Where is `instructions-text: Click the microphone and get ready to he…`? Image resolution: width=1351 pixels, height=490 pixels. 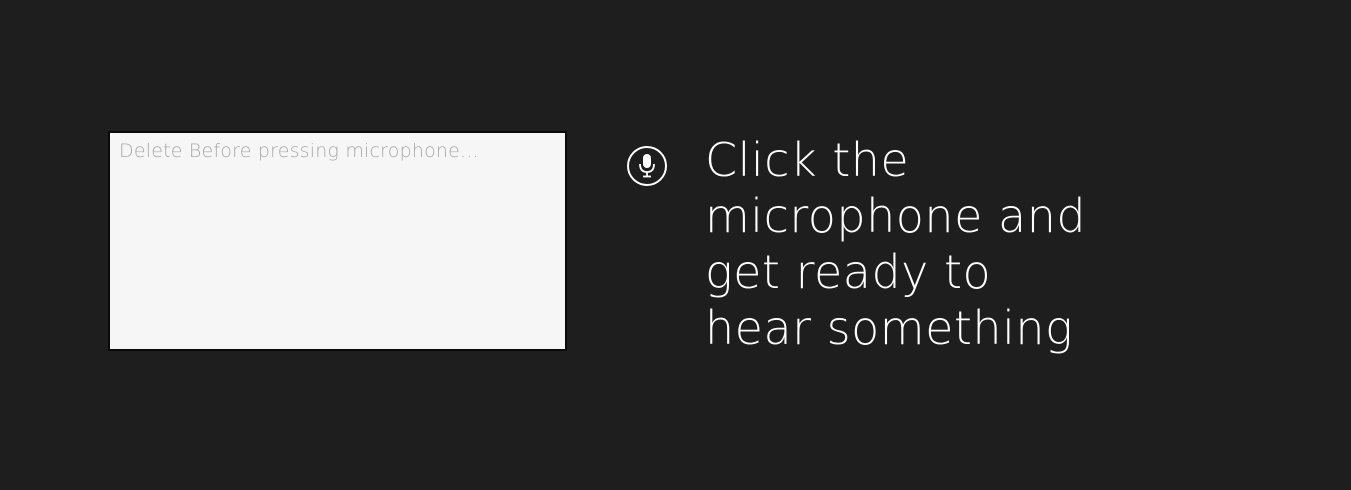 instructions-text: Click the microphone and get ready to he… is located at coordinates (905, 244).